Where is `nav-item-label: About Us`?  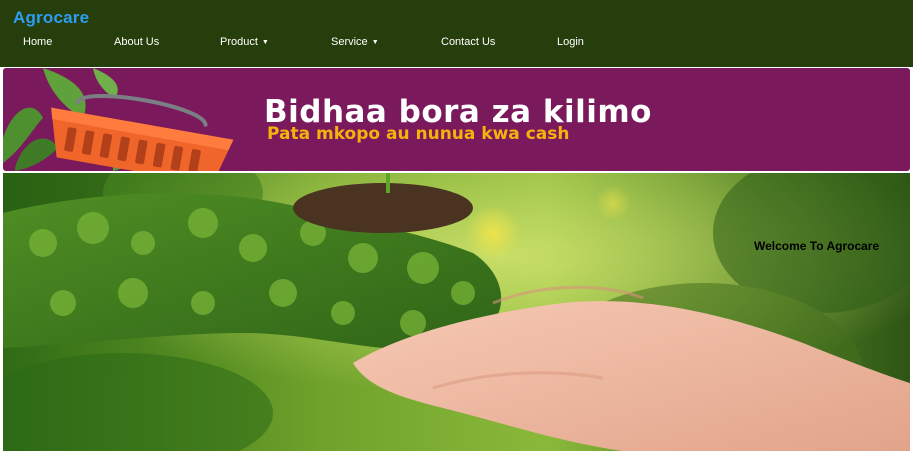
nav-item-label: About Us is located at coordinates (137, 42).